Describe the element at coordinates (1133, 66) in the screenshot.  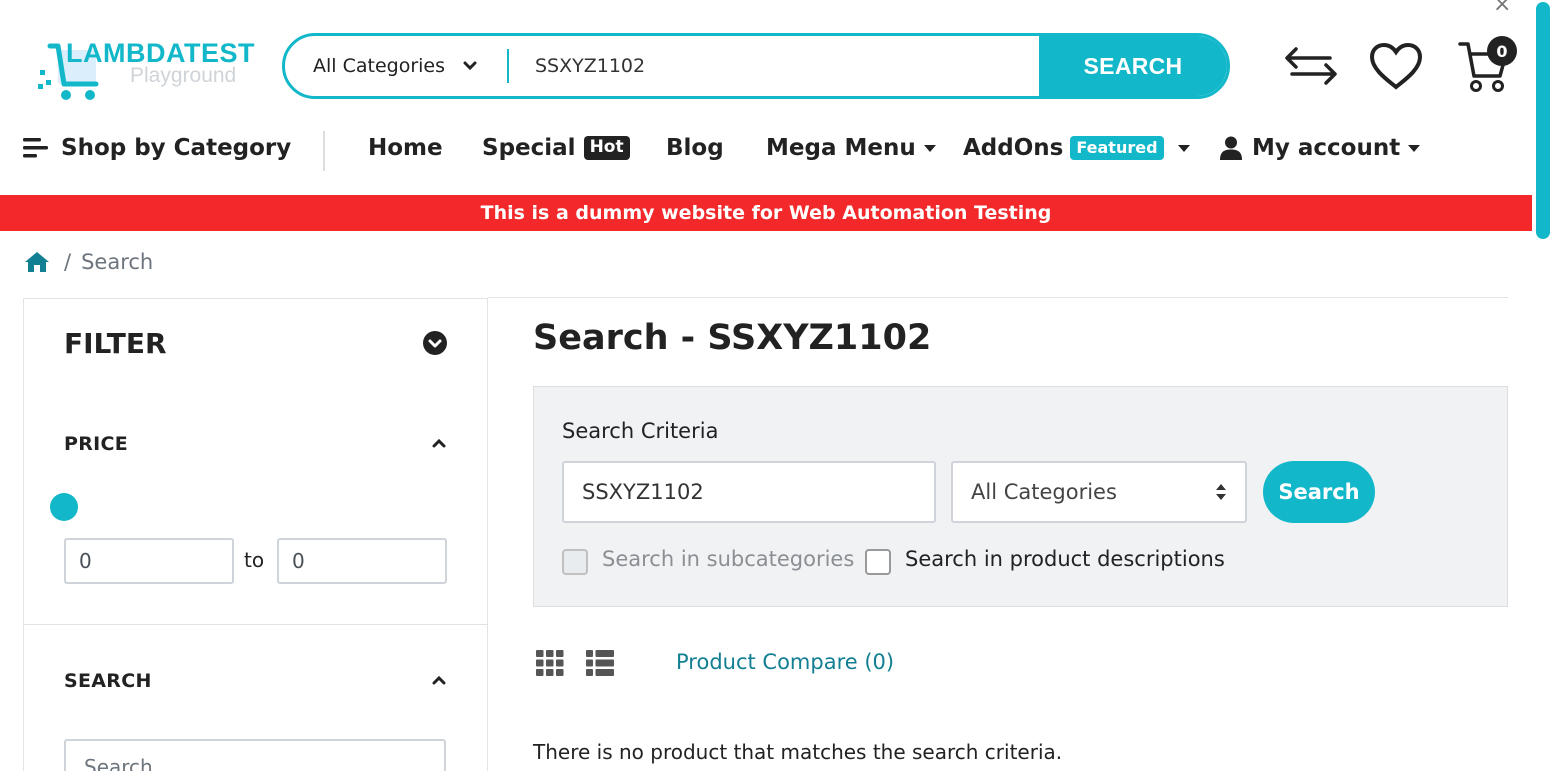
I see `search-button: SEARCH` at that location.